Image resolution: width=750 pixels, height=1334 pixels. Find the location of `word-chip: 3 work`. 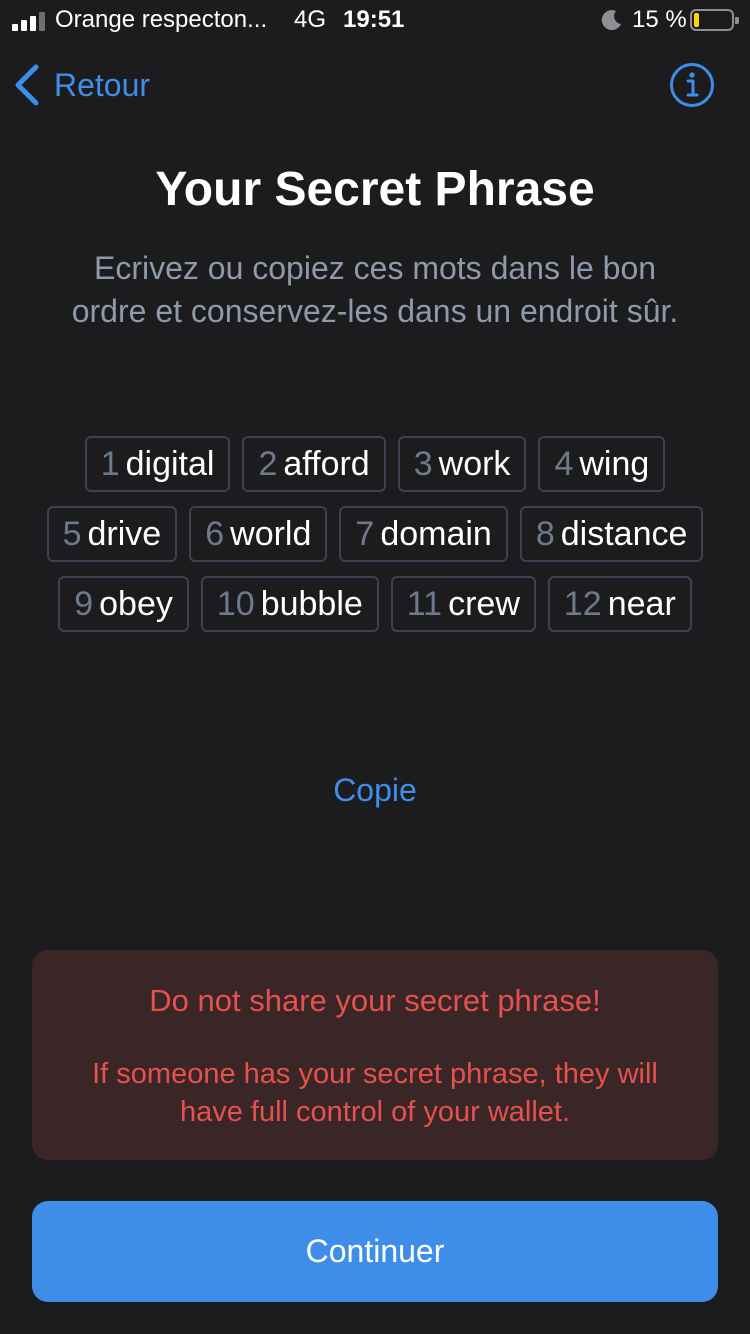

word-chip: 3 work is located at coordinates (462, 464).